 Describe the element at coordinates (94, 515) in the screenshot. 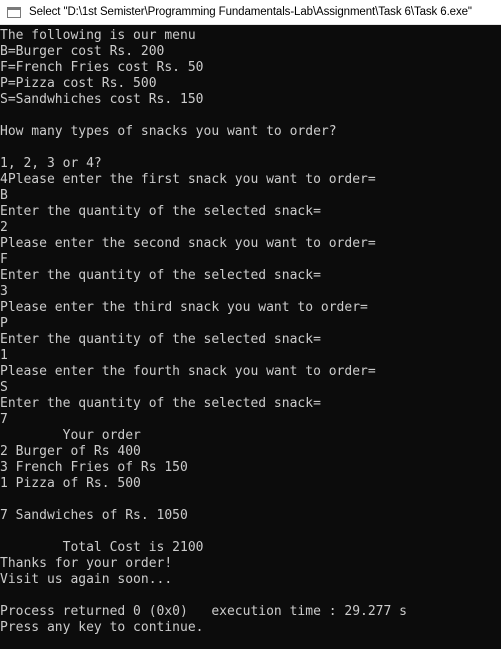

I see `console-line: 7 Sandwiches of Rs. 1050` at that location.